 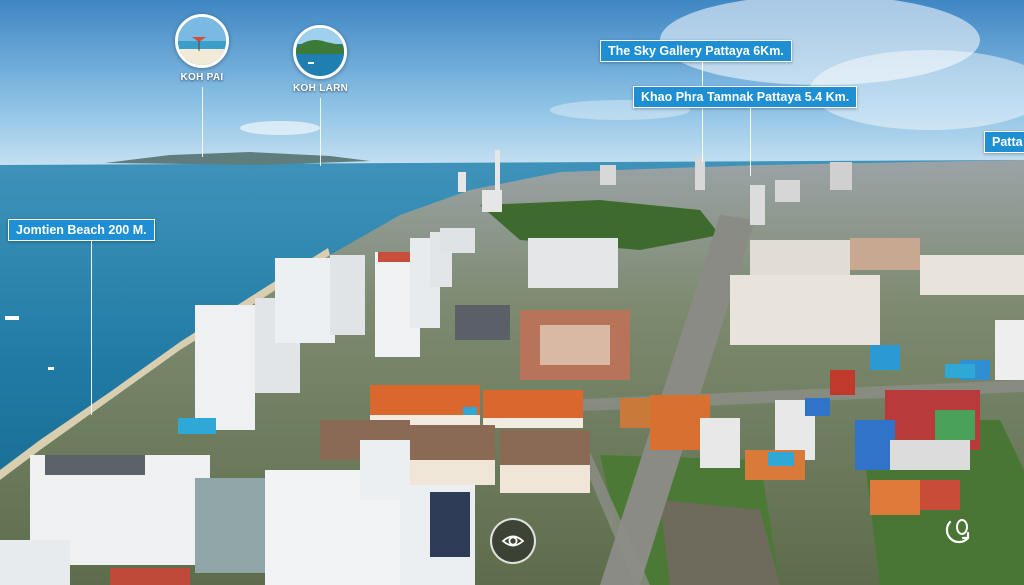 I want to click on beach-icon, so click(x=202, y=41).